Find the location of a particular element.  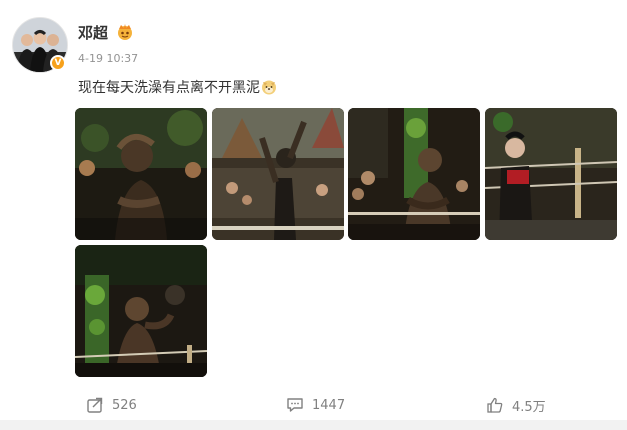

username: 邓超 is located at coordinates (93, 32).